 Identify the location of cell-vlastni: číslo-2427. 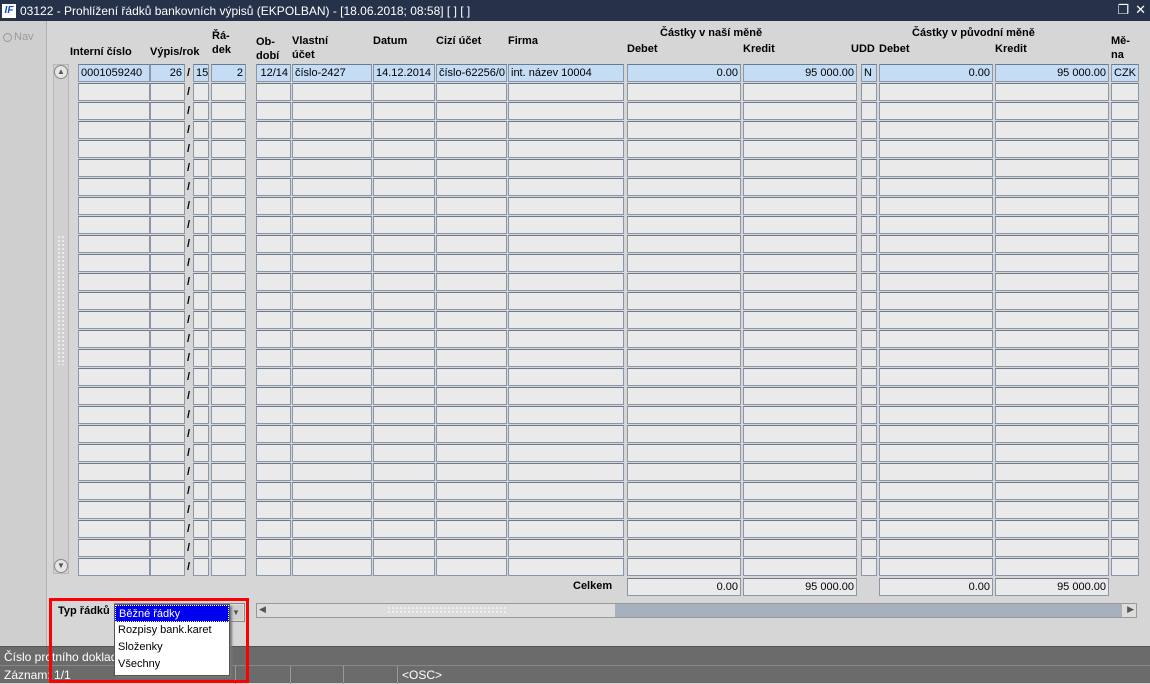
(332, 73).